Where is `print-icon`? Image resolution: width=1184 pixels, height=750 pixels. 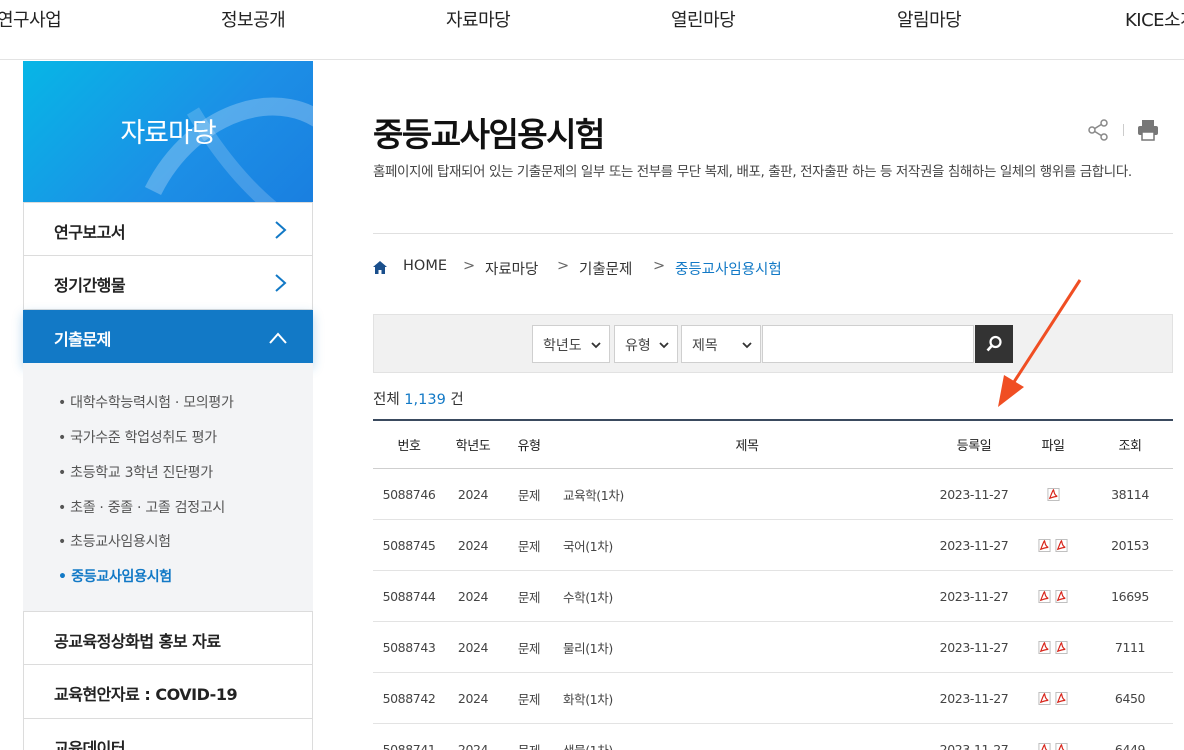 print-icon is located at coordinates (1148, 130).